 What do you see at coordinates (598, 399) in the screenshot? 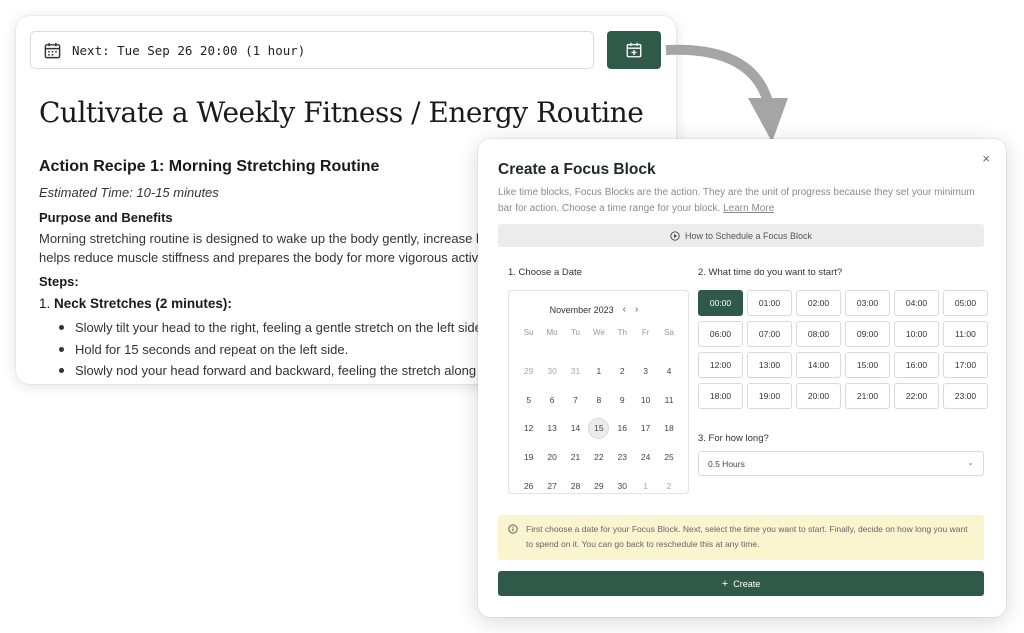
I see `calendar-day: 8` at bounding box center [598, 399].